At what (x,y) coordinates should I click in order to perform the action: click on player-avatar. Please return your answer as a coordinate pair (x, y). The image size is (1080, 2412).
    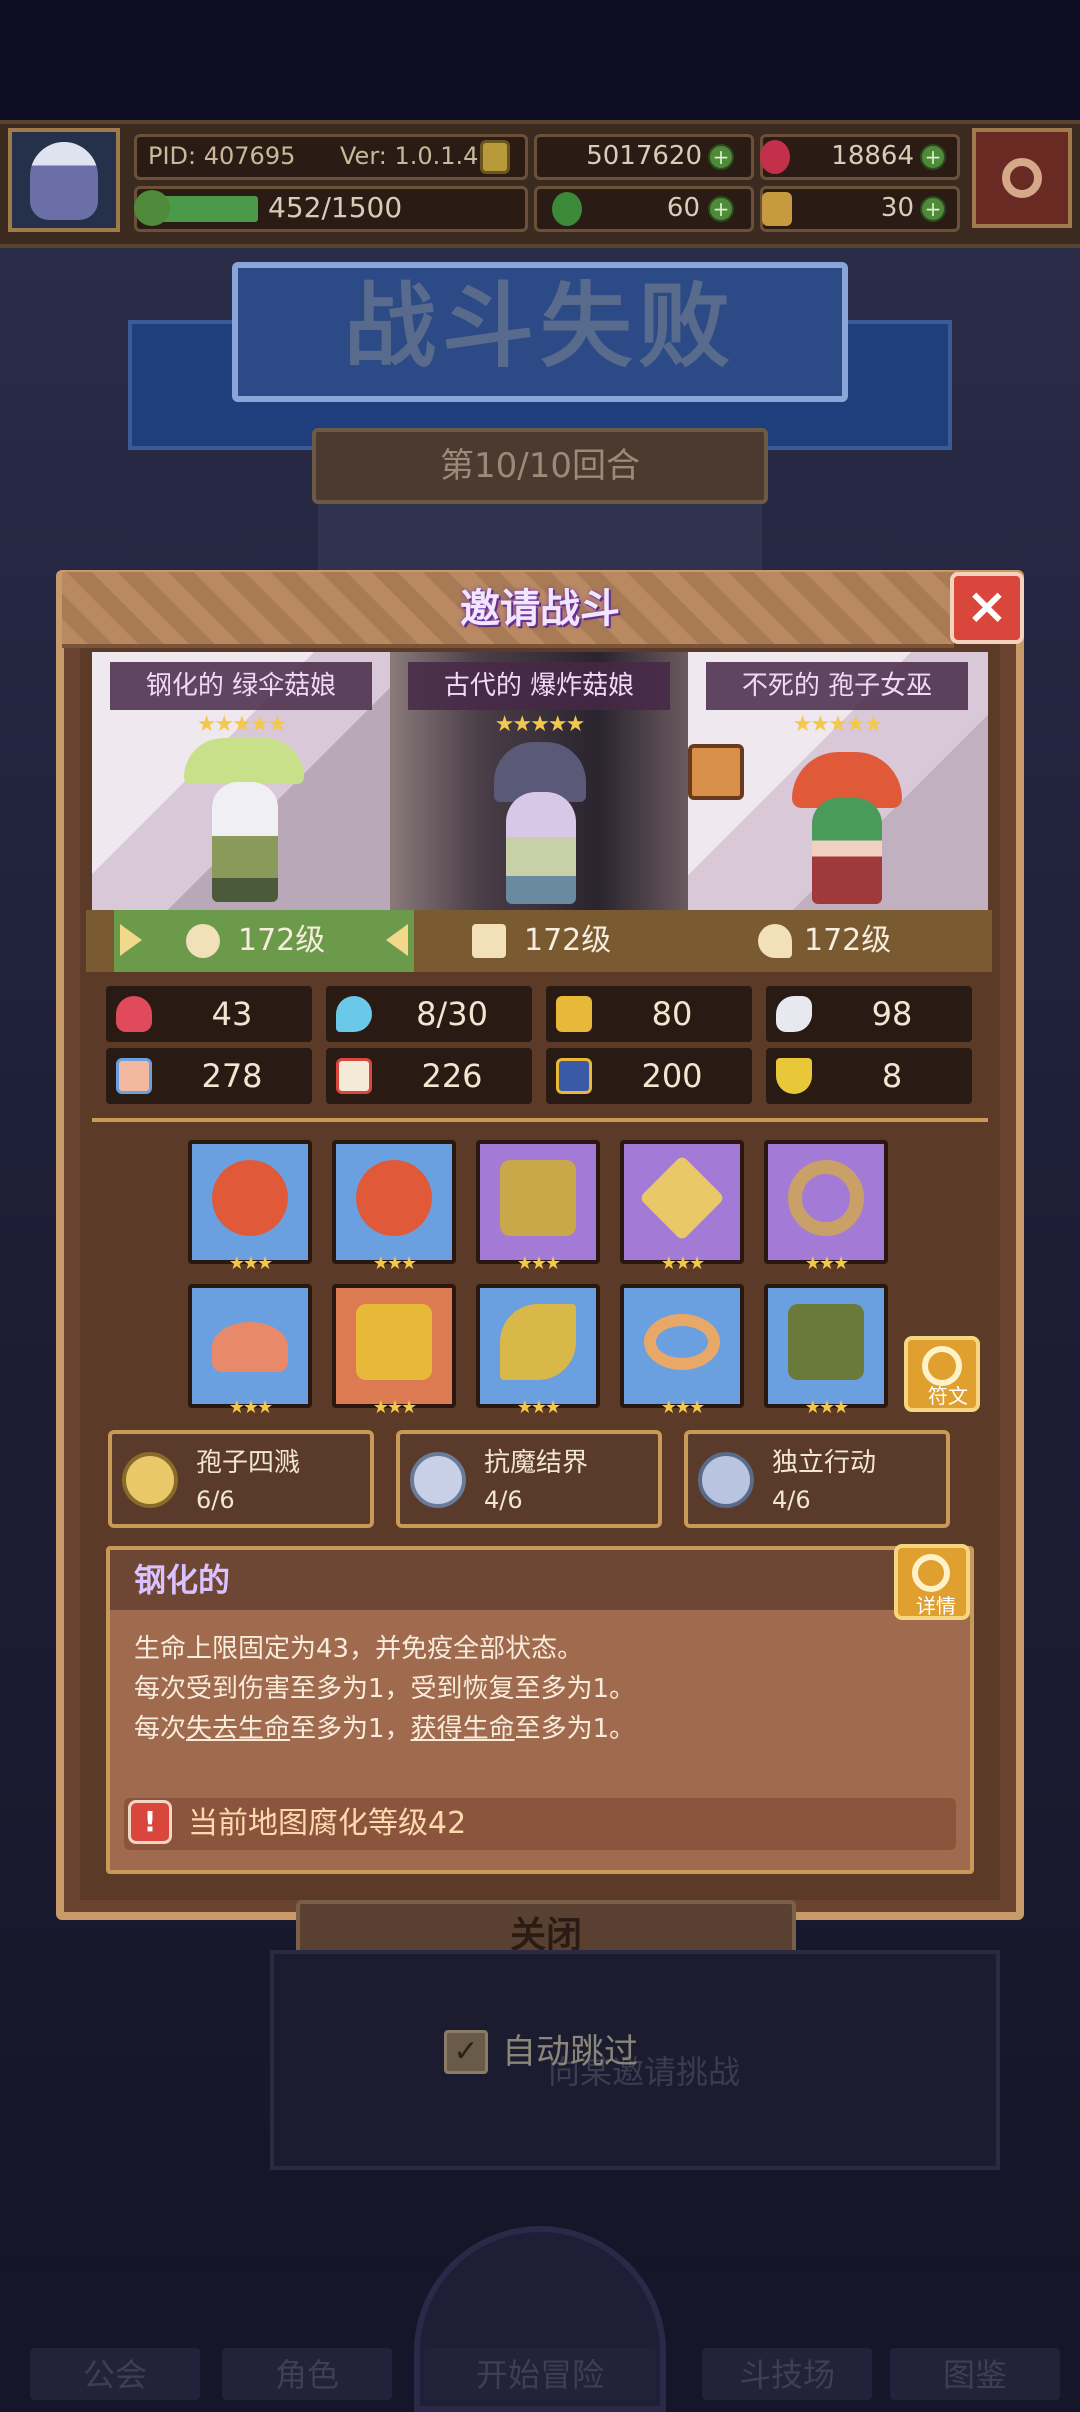
    Looking at the image, I should click on (64, 180).